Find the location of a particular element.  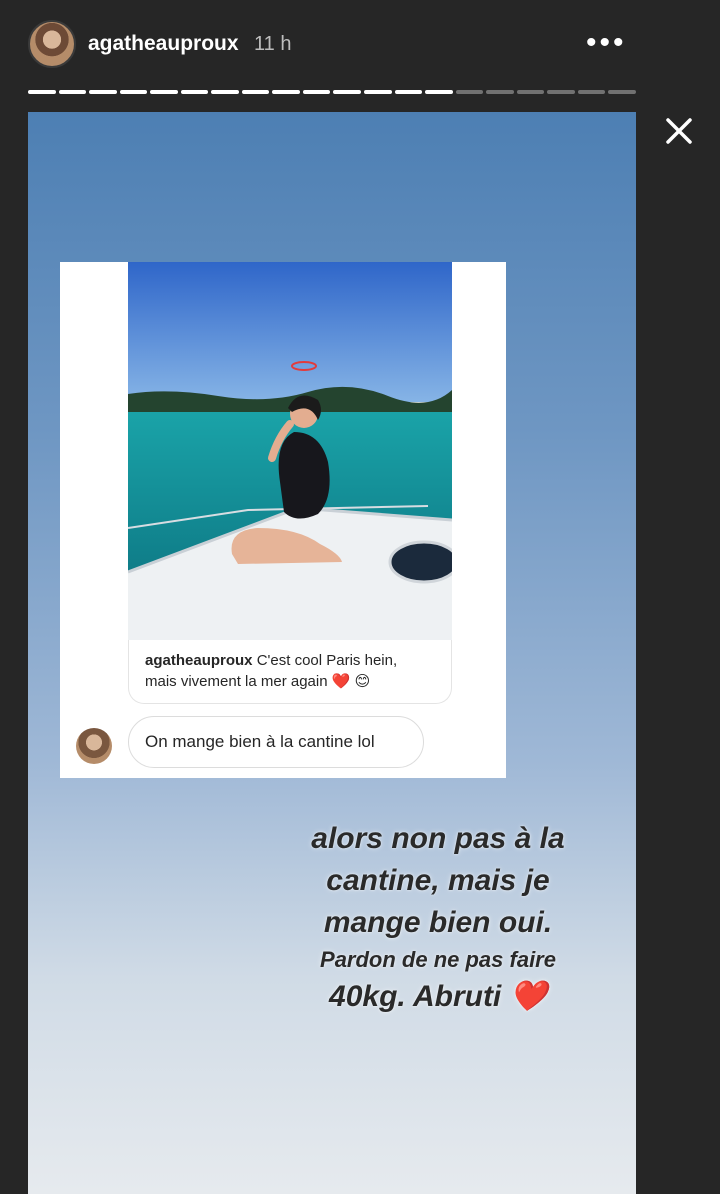

overlay-line-5: 40kg. Abruti is located at coordinates (415, 996).